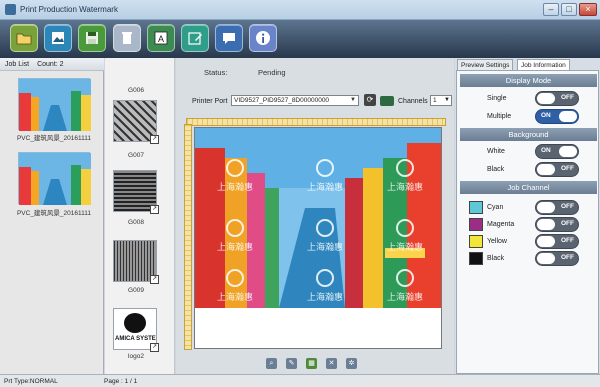 The image size is (600, 387). Describe the element at coordinates (282, 100) in the screenshot. I see `printer-port-value: VID9527_PID9527_8D00000000` at that location.